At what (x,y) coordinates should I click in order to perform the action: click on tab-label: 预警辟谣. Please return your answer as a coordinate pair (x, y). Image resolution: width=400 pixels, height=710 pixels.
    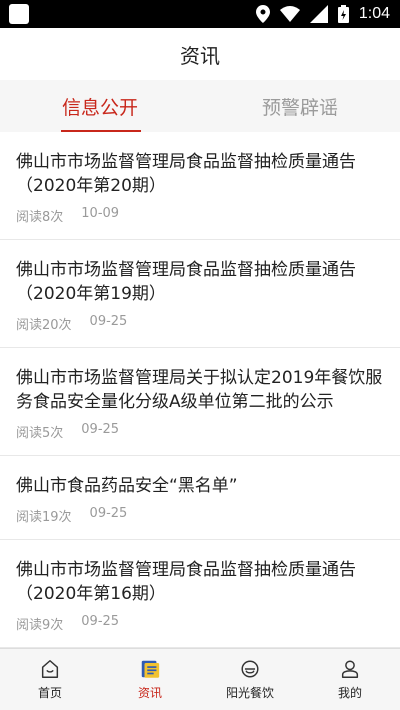
    Looking at the image, I should click on (299, 107).